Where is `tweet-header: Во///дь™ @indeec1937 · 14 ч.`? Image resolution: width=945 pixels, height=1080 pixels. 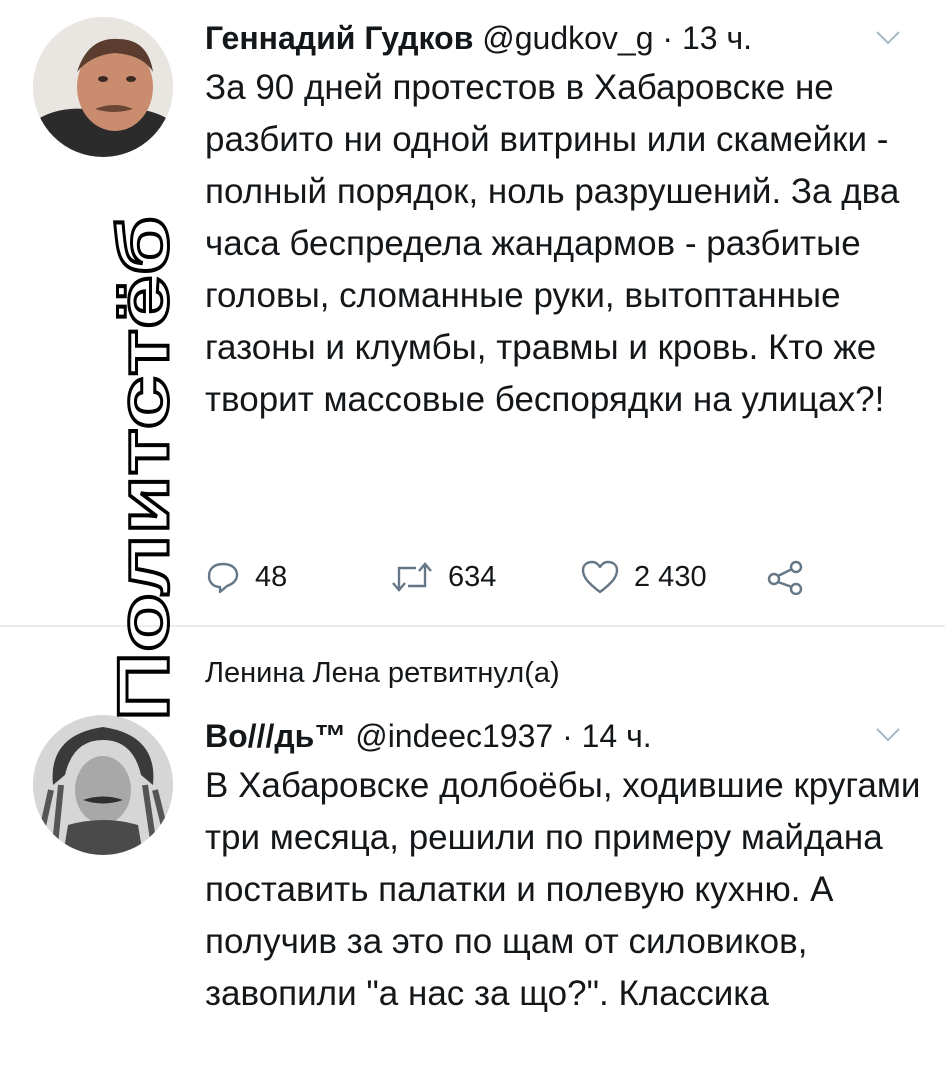
tweet-header: Во///дь™ @indeec1937 · 14 ч. is located at coordinates (428, 736).